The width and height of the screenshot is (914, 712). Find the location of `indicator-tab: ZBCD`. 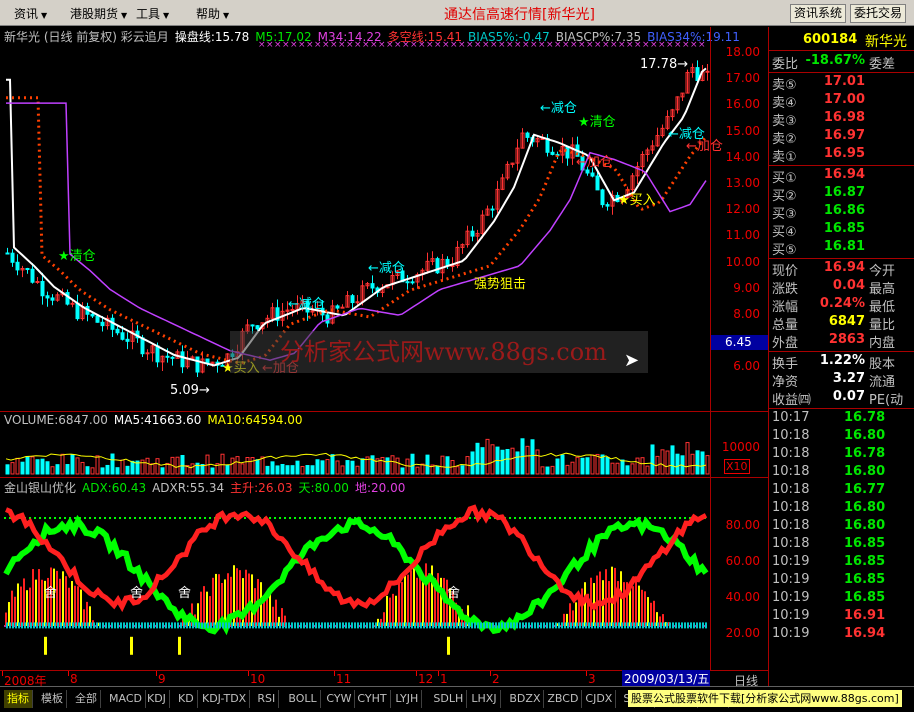

indicator-tab: ZBCD is located at coordinates (563, 699).